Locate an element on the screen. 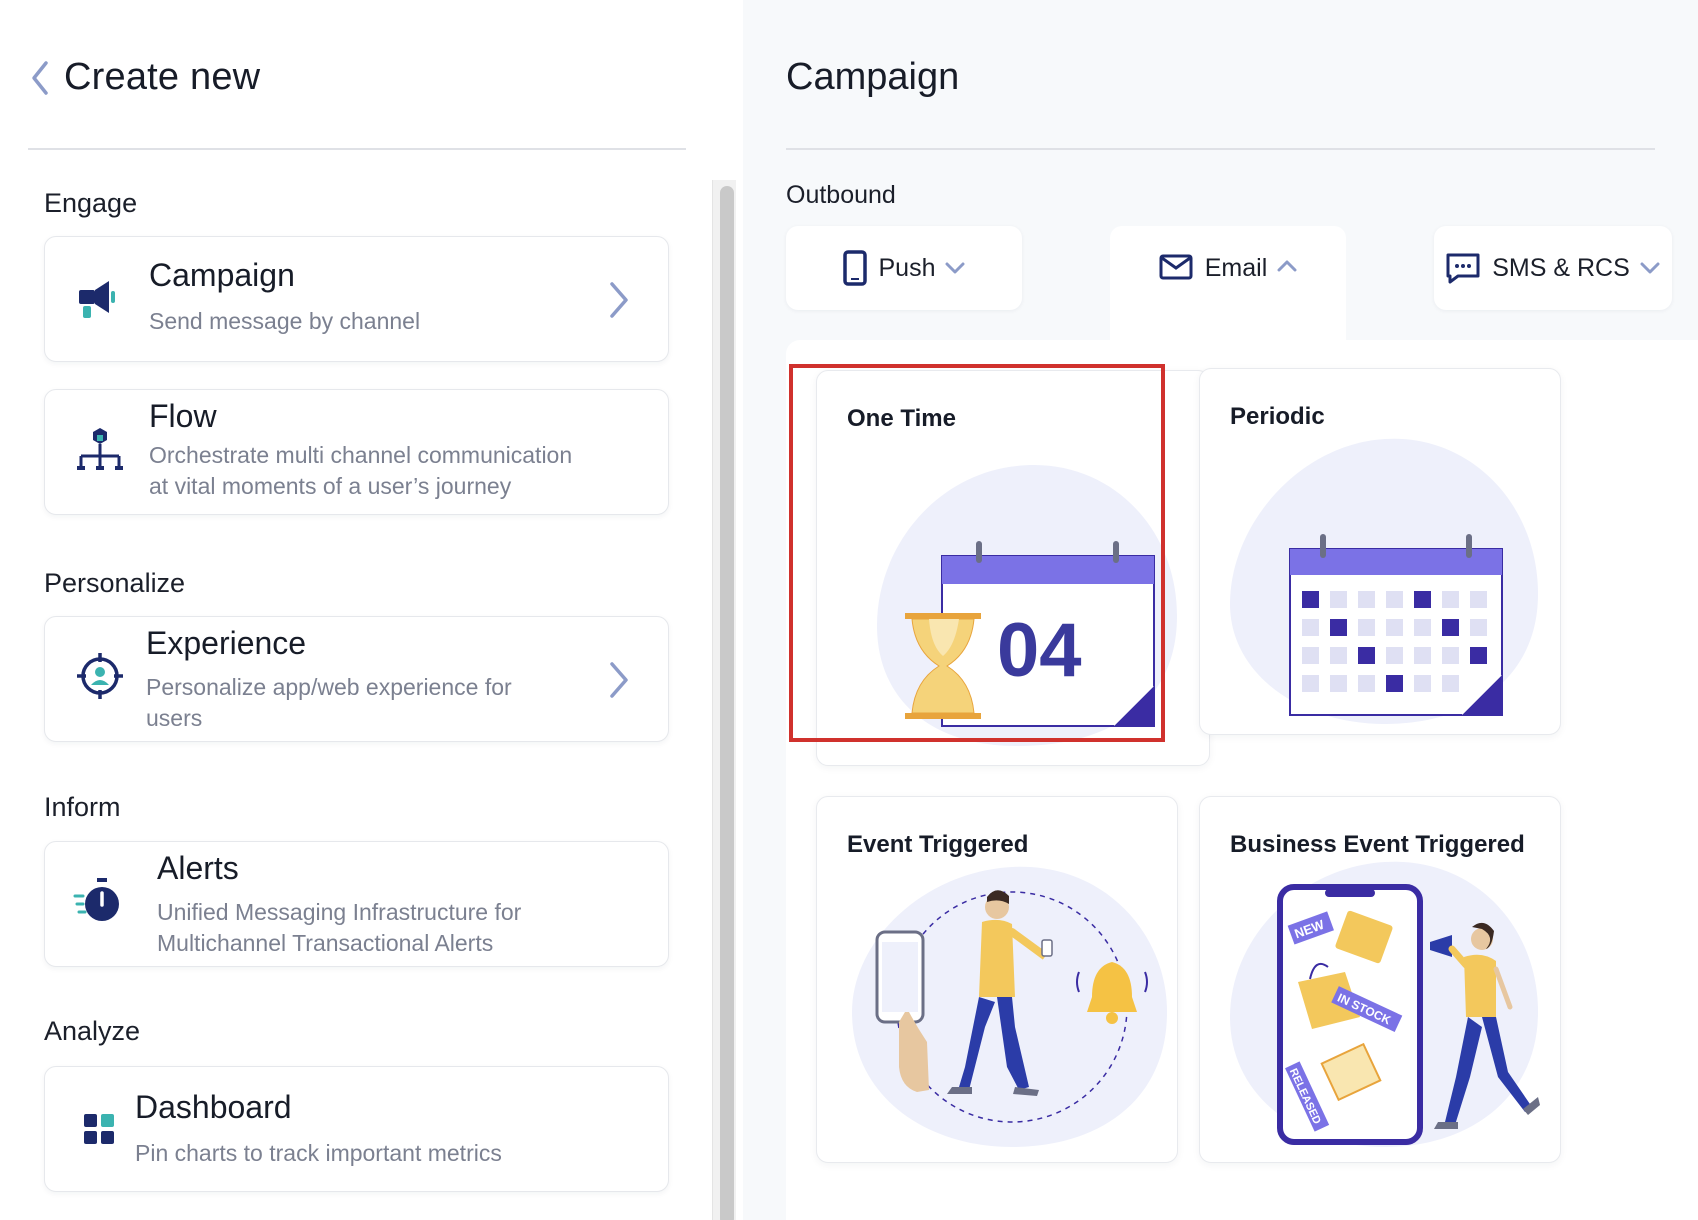 The image size is (1698, 1220). tab-push: Push is located at coordinates (904, 268).